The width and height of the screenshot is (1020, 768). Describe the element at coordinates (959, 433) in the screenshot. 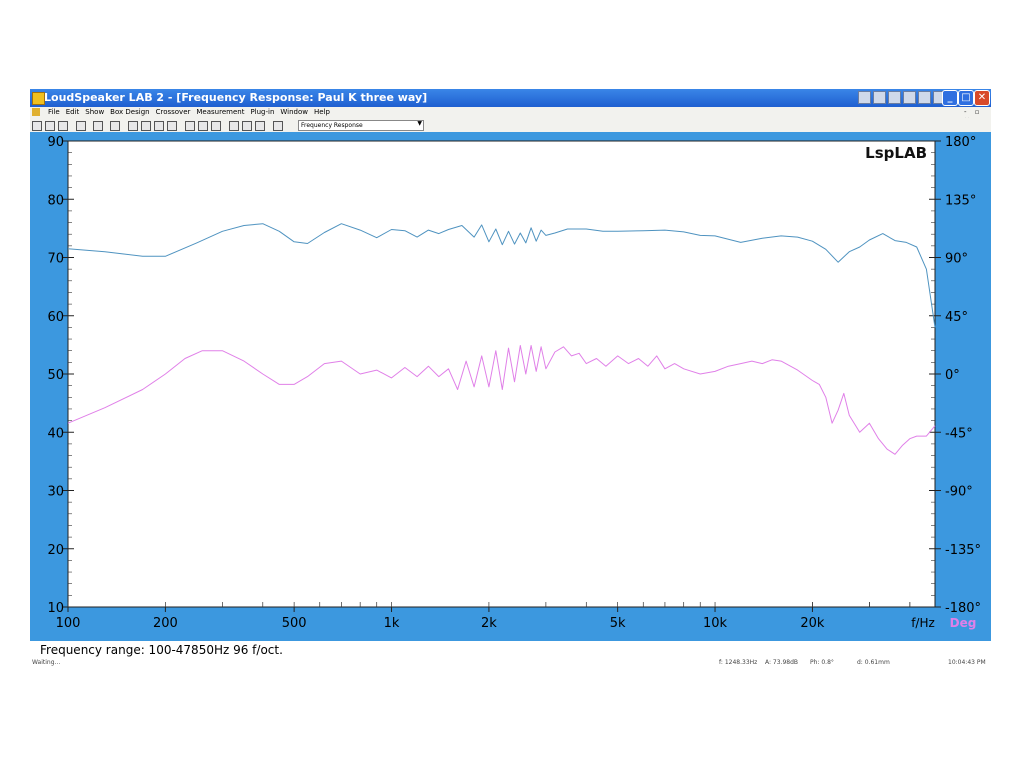

I see `y2-tick-label: -45°` at that location.